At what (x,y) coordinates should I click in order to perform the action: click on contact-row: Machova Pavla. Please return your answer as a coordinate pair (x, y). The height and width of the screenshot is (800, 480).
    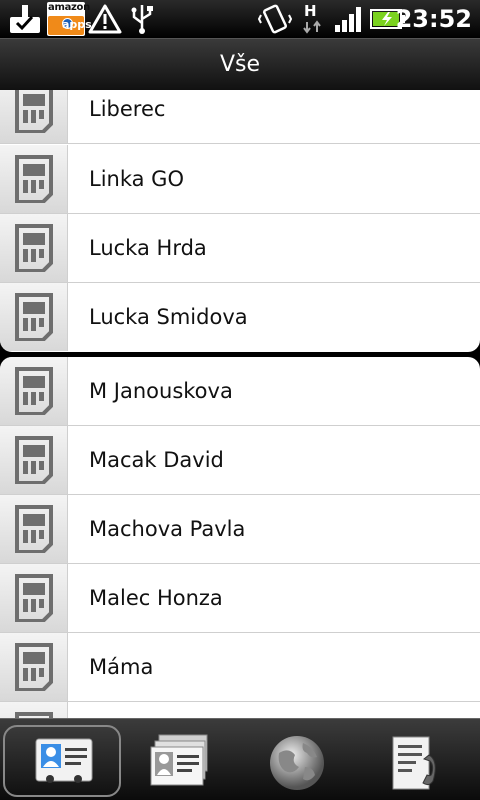
    Looking at the image, I should click on (240, 529).